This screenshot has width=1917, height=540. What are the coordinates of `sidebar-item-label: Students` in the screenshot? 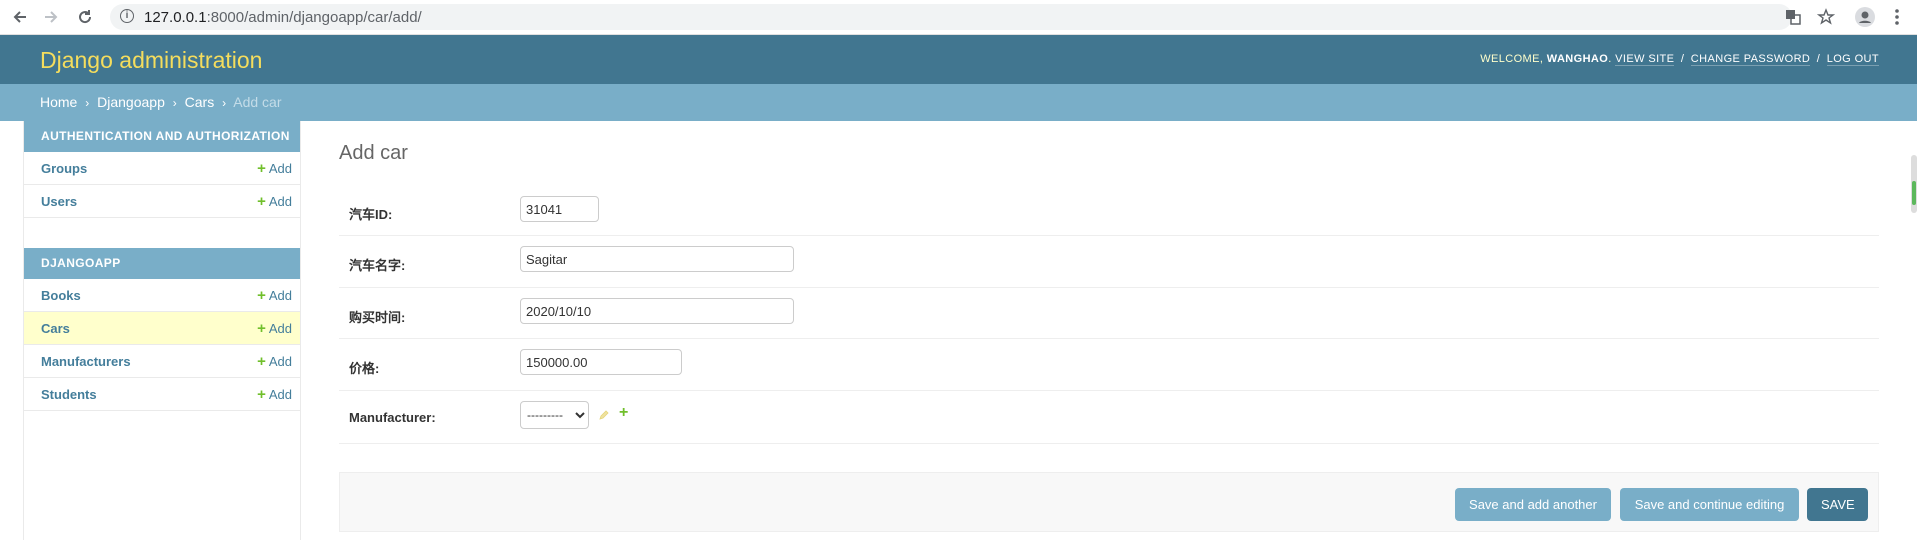 It's located at (69, 394).